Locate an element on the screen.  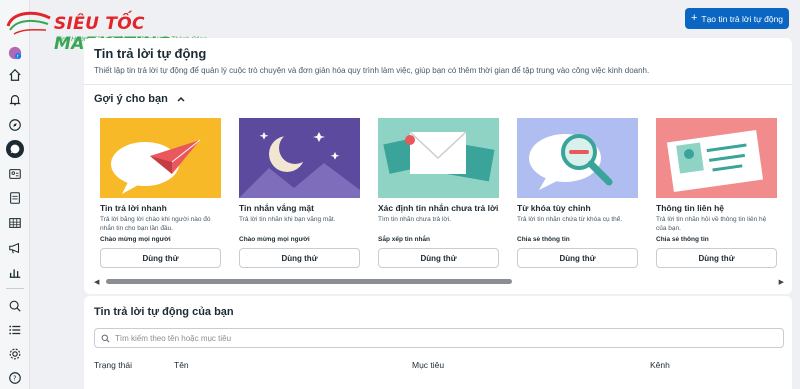
bell-icon is located at coordinates (15, 100).